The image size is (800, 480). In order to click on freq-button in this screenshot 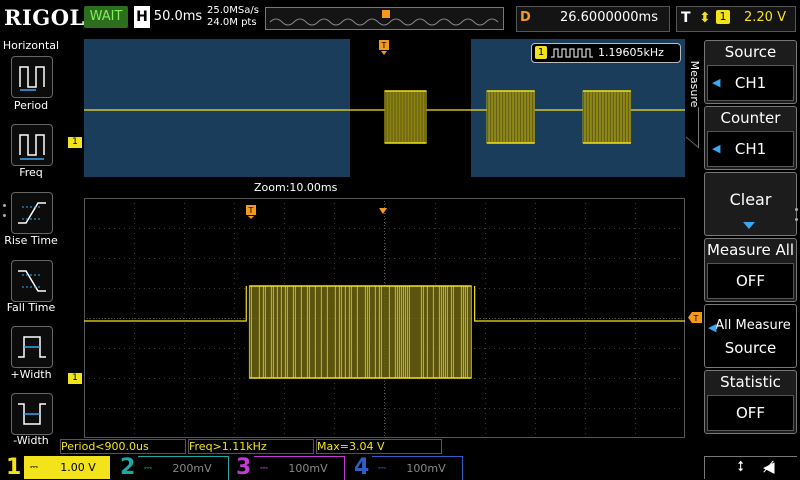, I will do `click(32, 145)`.